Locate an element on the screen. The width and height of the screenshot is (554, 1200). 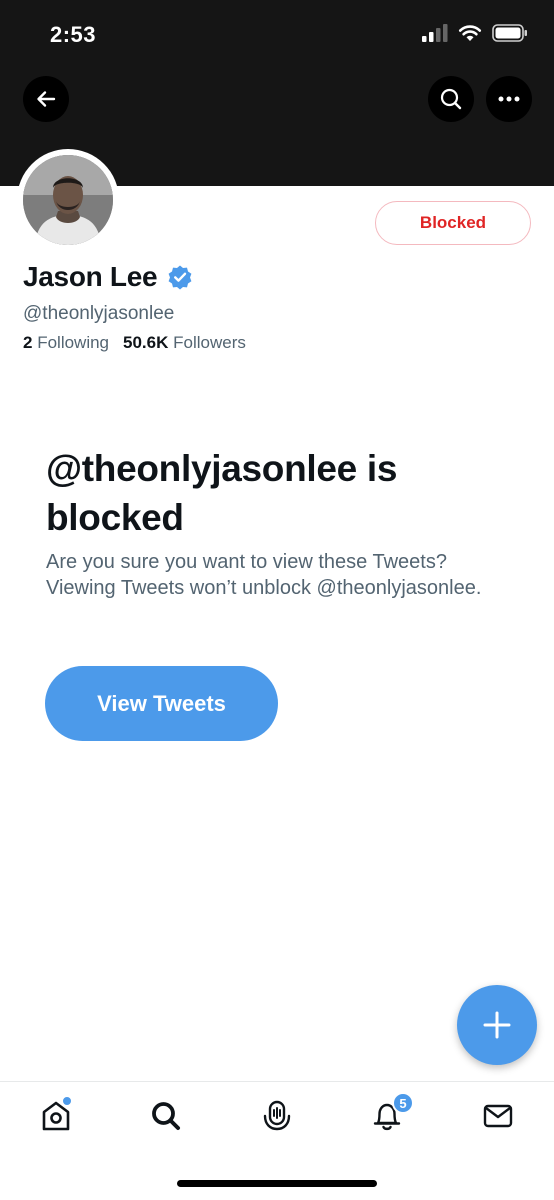
following-link: 2 Following is located at coordinates (66, 343).